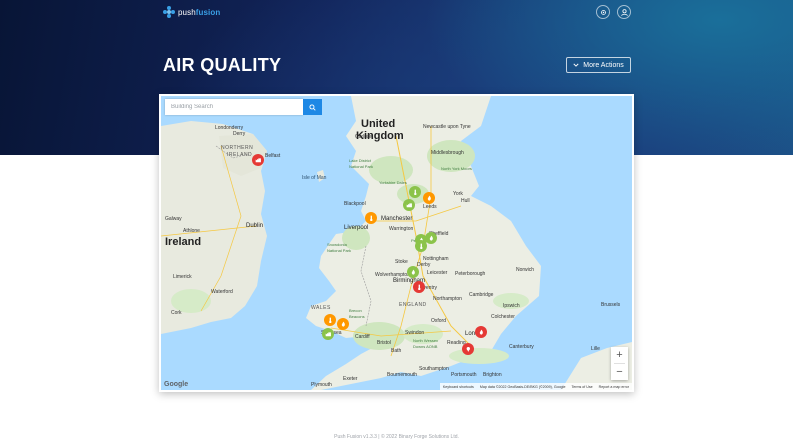  Describe the element at coordinates (456, 168) in the screenshot. I see `label-north-york-moors: North York Moors` at that location.